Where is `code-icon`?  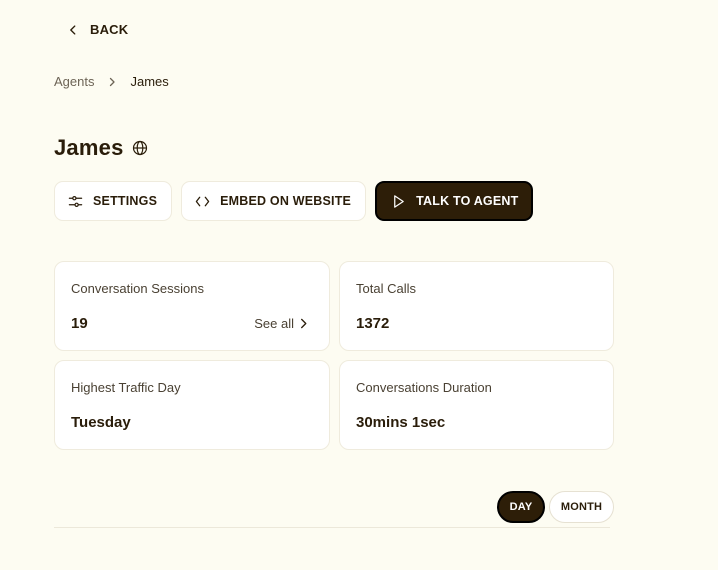
code-icon is located at coordinates (202, 201).